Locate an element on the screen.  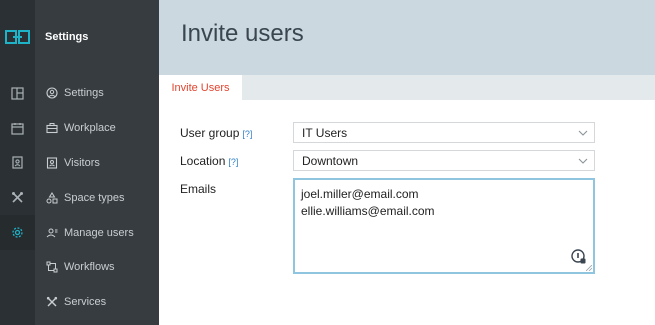
user-group-help-link: [?] is located at coordinates (247, 134).